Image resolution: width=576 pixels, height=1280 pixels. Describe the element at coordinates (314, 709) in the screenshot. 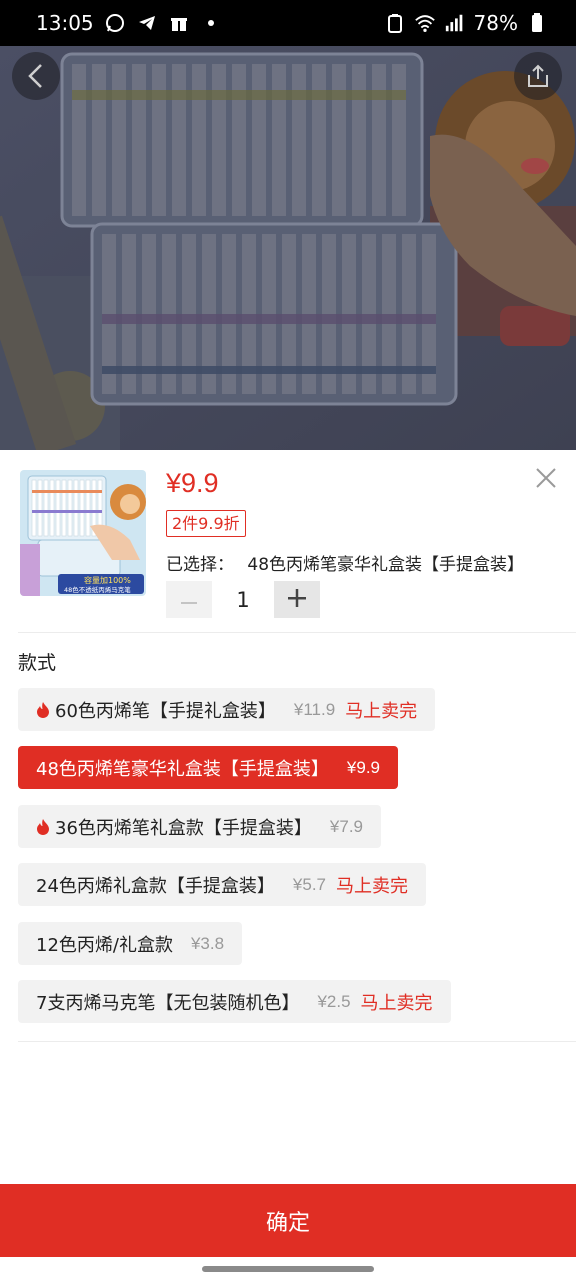

I see `option-price: ¥11.9` at that location.